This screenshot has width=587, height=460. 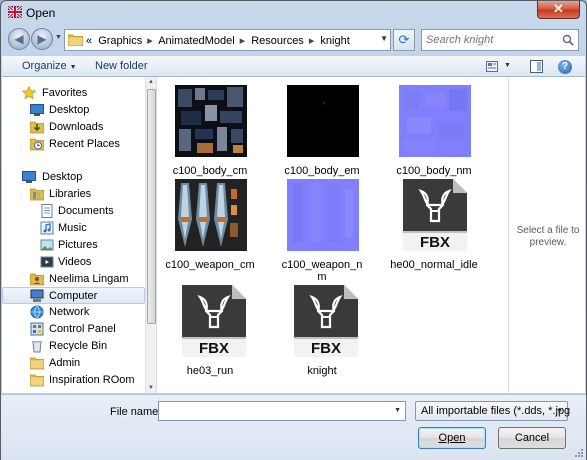 What do you see at coordinates (151, 82) in the screenshot?
I see `scroll-up-icon: ▲` at bounding box center [151, 82].